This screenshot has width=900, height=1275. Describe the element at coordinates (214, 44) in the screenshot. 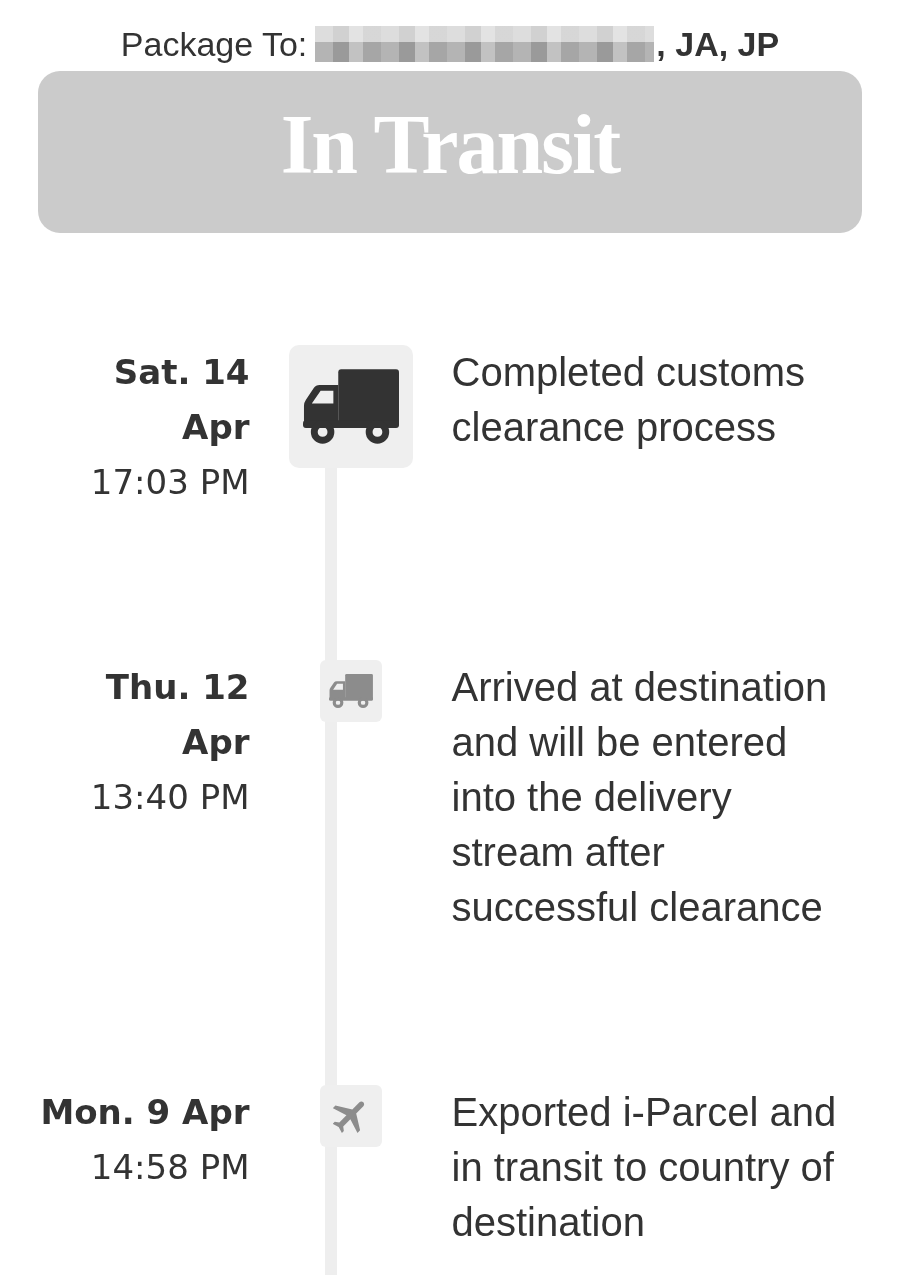

I see `package-to-label: Package To:` at that location.